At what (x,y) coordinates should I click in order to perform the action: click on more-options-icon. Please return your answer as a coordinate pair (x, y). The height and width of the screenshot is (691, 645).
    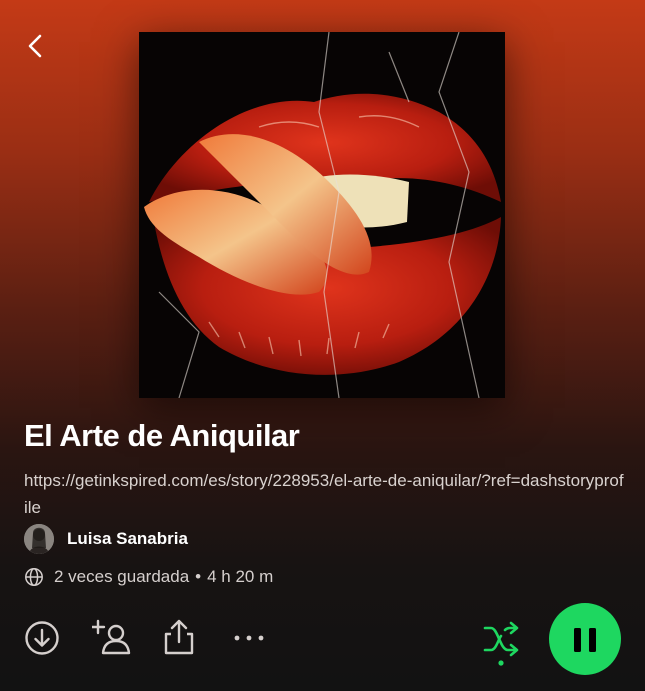
    Looking at the image, I should click on (249, 638).